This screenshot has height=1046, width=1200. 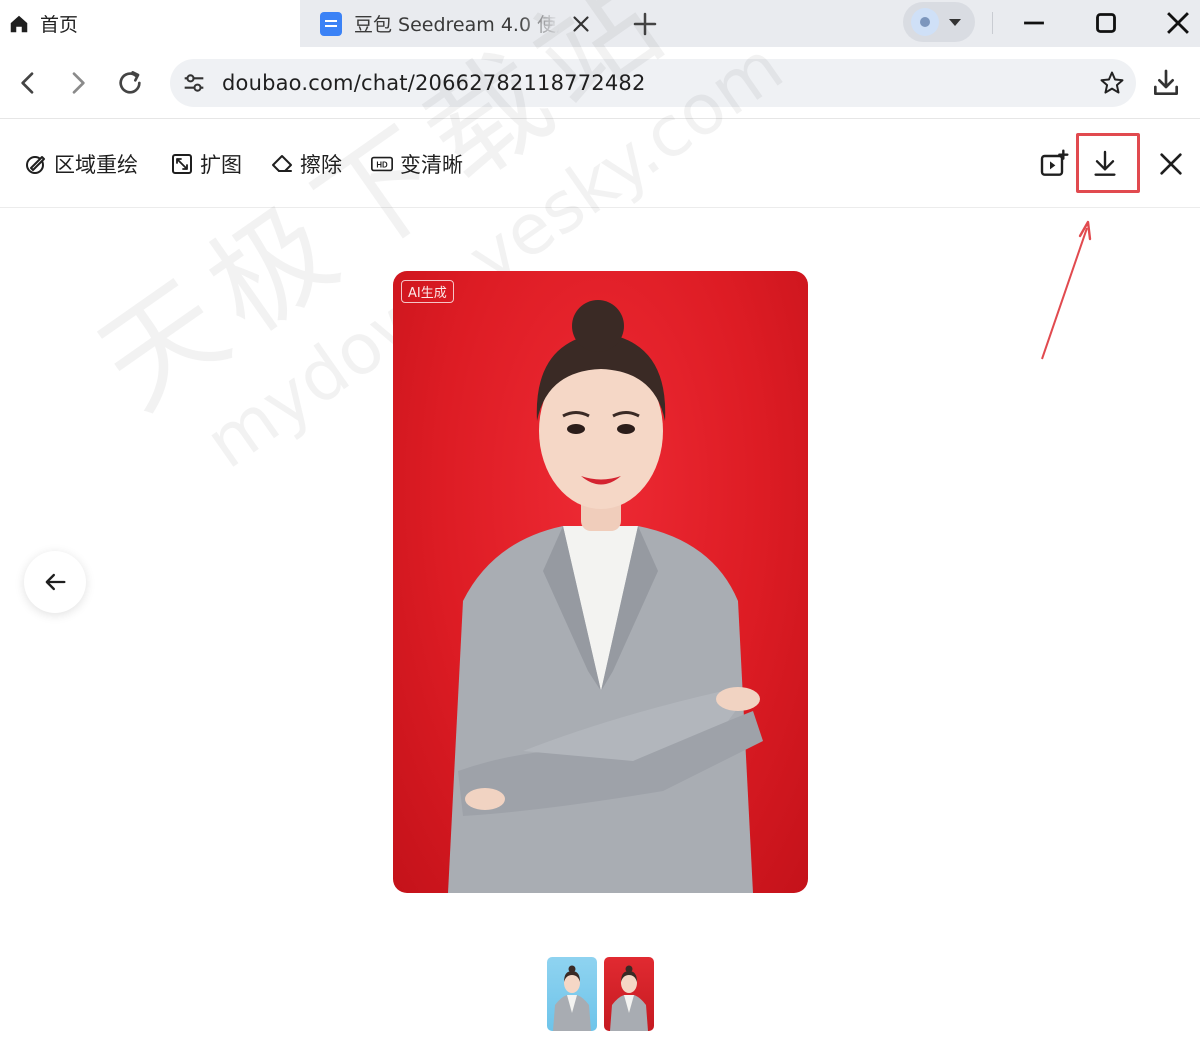 I want to click on avatar-icon, so click(x=925, y=22).